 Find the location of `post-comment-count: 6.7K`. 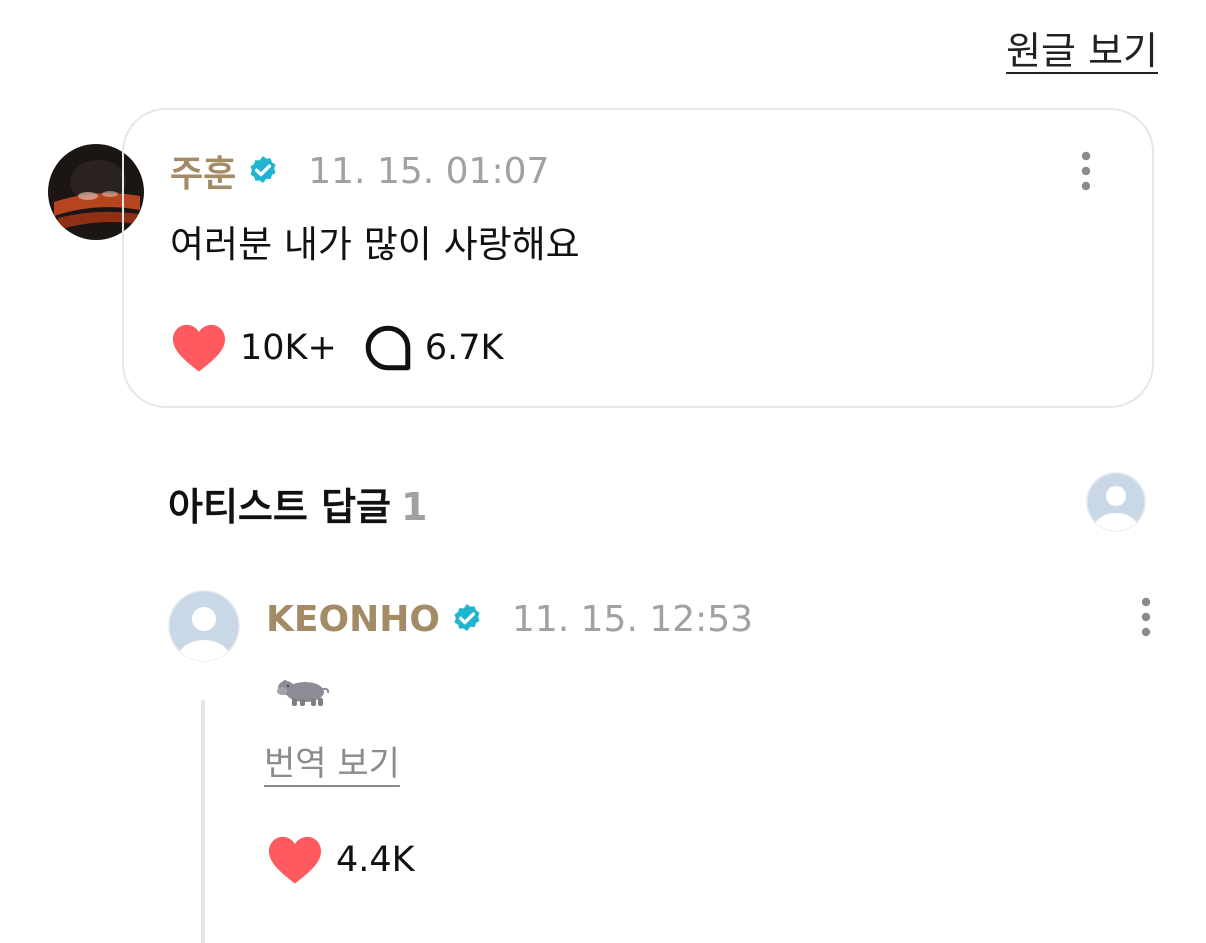

post-comment-count: 6.7K is located at coordinates (464, 348).